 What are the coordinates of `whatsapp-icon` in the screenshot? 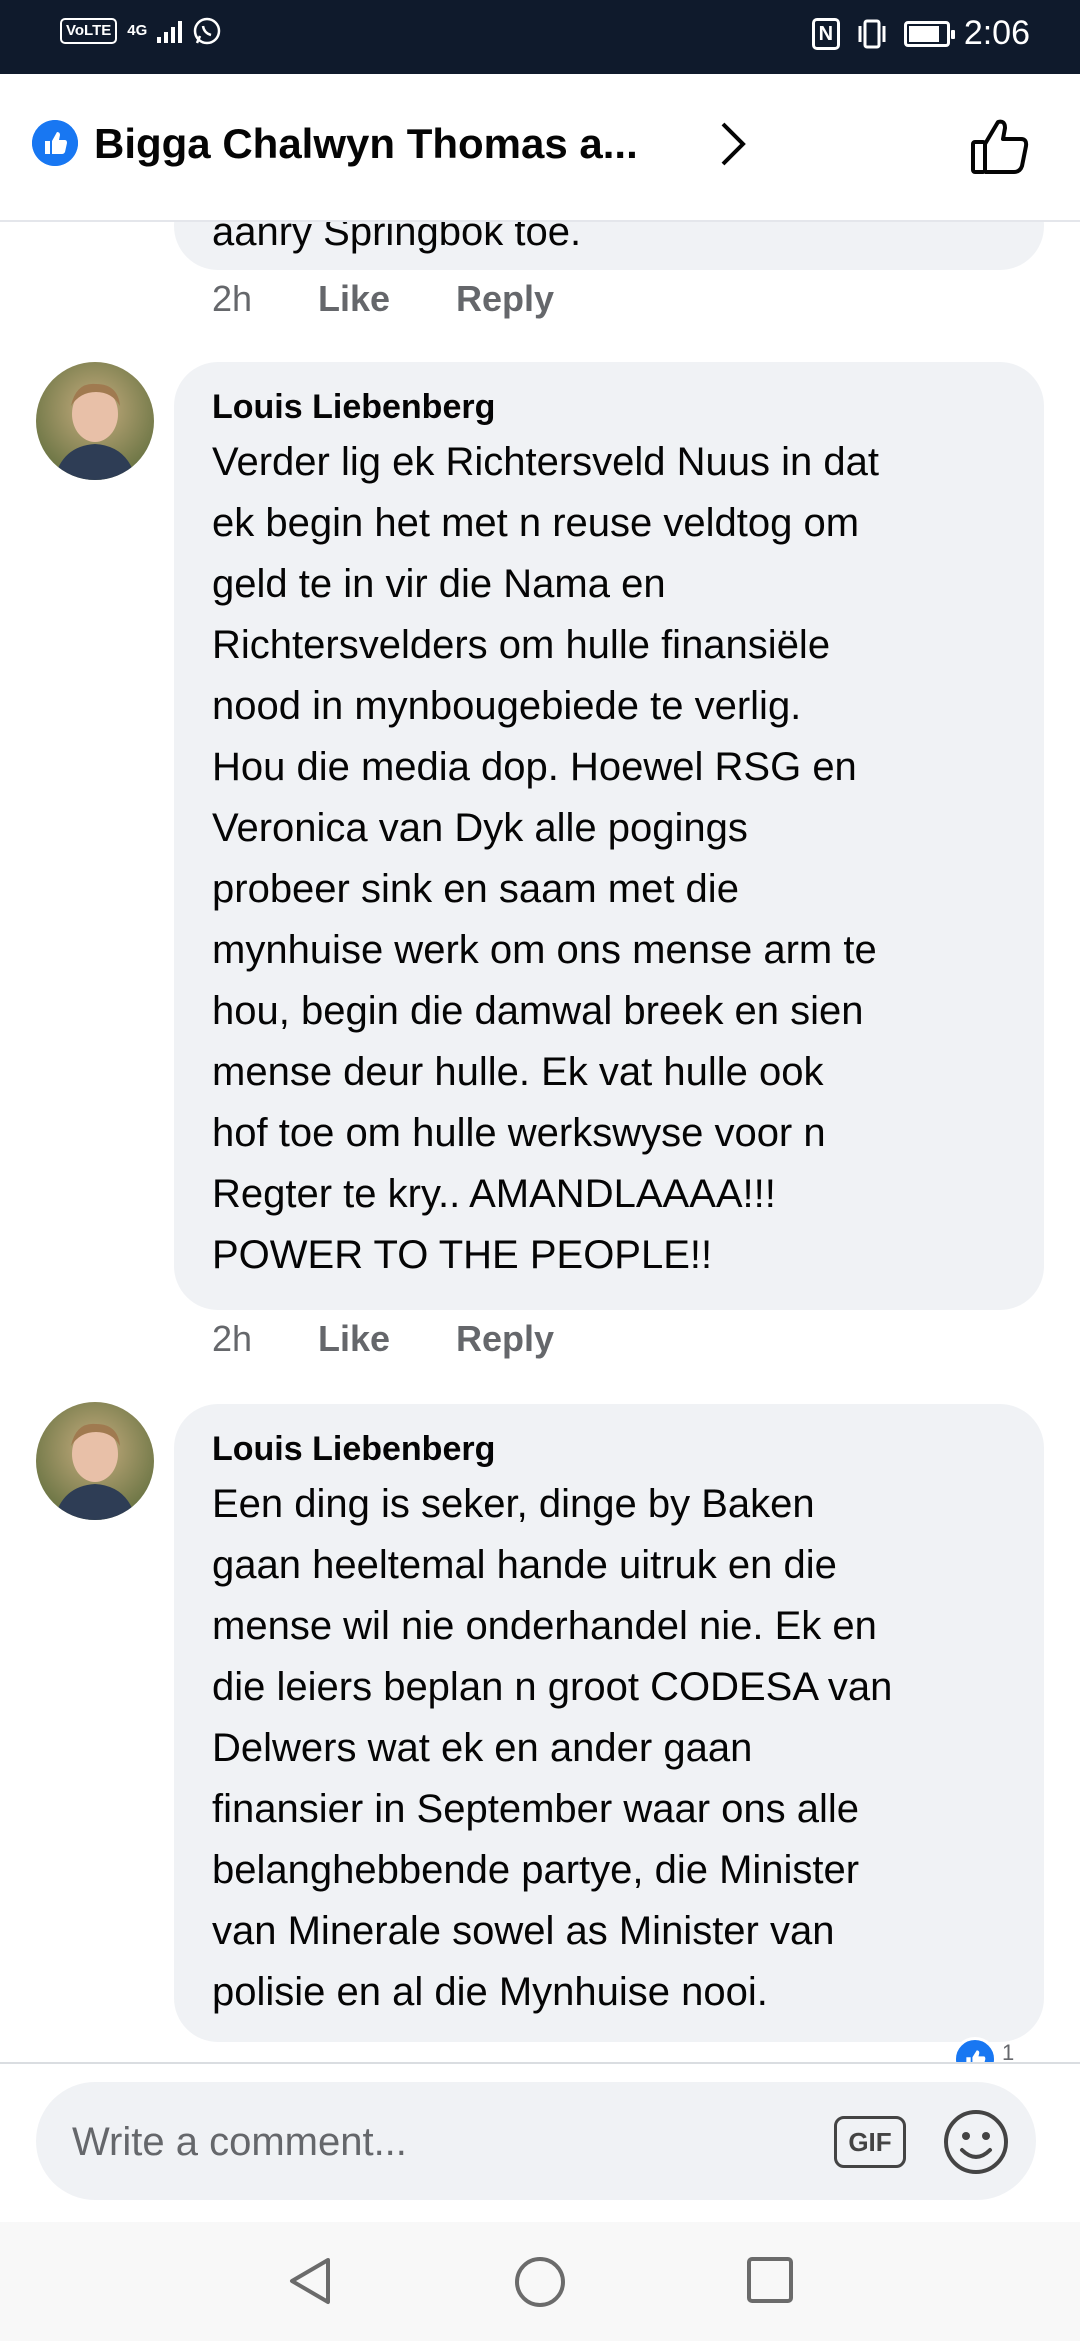 It's located at (207, 31).